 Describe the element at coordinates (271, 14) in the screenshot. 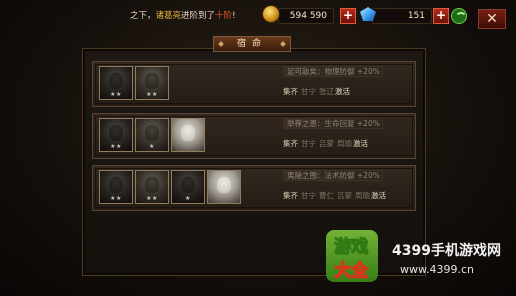

I see `gold-coin-icon` at that location.